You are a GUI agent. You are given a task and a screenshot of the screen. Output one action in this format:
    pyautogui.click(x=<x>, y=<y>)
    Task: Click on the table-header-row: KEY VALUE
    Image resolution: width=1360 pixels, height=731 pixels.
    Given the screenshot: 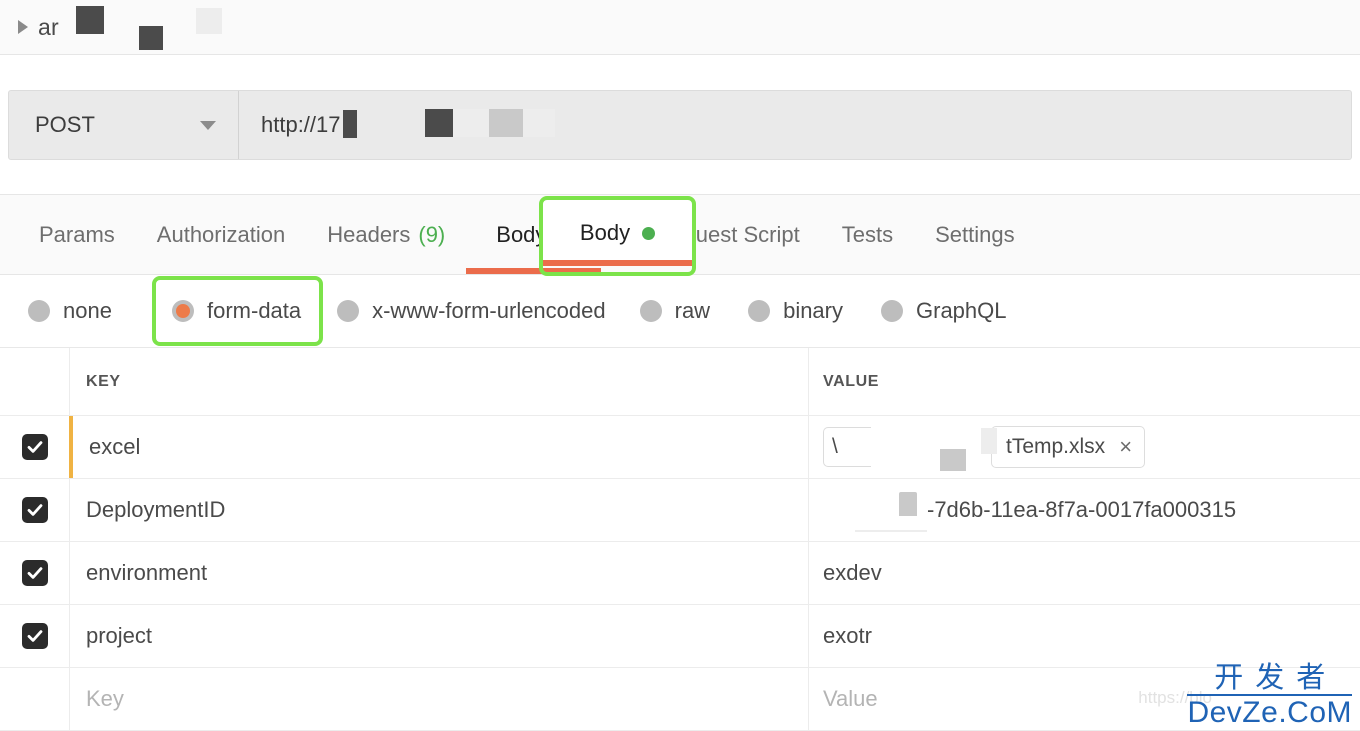 What is the action you would take?
    pyautogui.click(x=680, y=382)
    